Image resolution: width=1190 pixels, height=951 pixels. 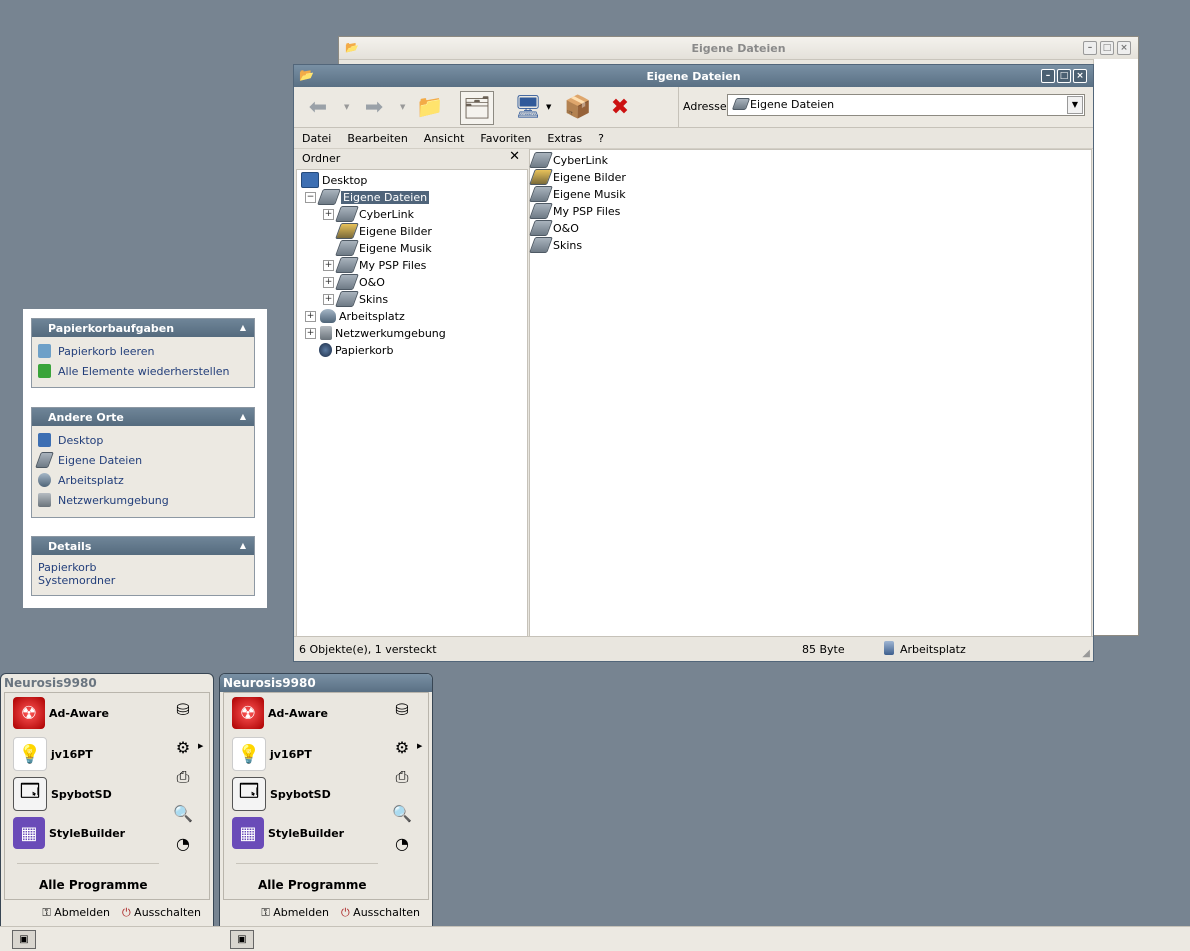 I want to click on tree-node-my-documents: − Eigene Dateien, so click(x=367, y=197).